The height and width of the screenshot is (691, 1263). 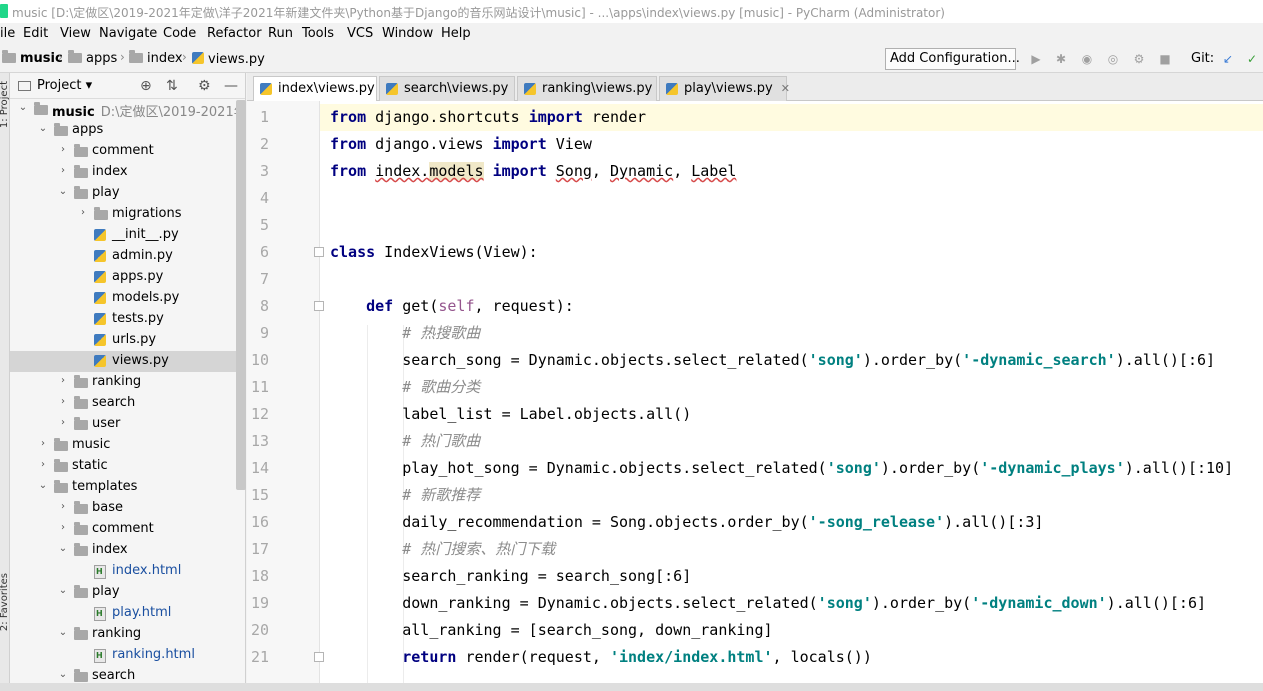 I want to click on tree-item: ranking.html, so click(x=127, y=655).